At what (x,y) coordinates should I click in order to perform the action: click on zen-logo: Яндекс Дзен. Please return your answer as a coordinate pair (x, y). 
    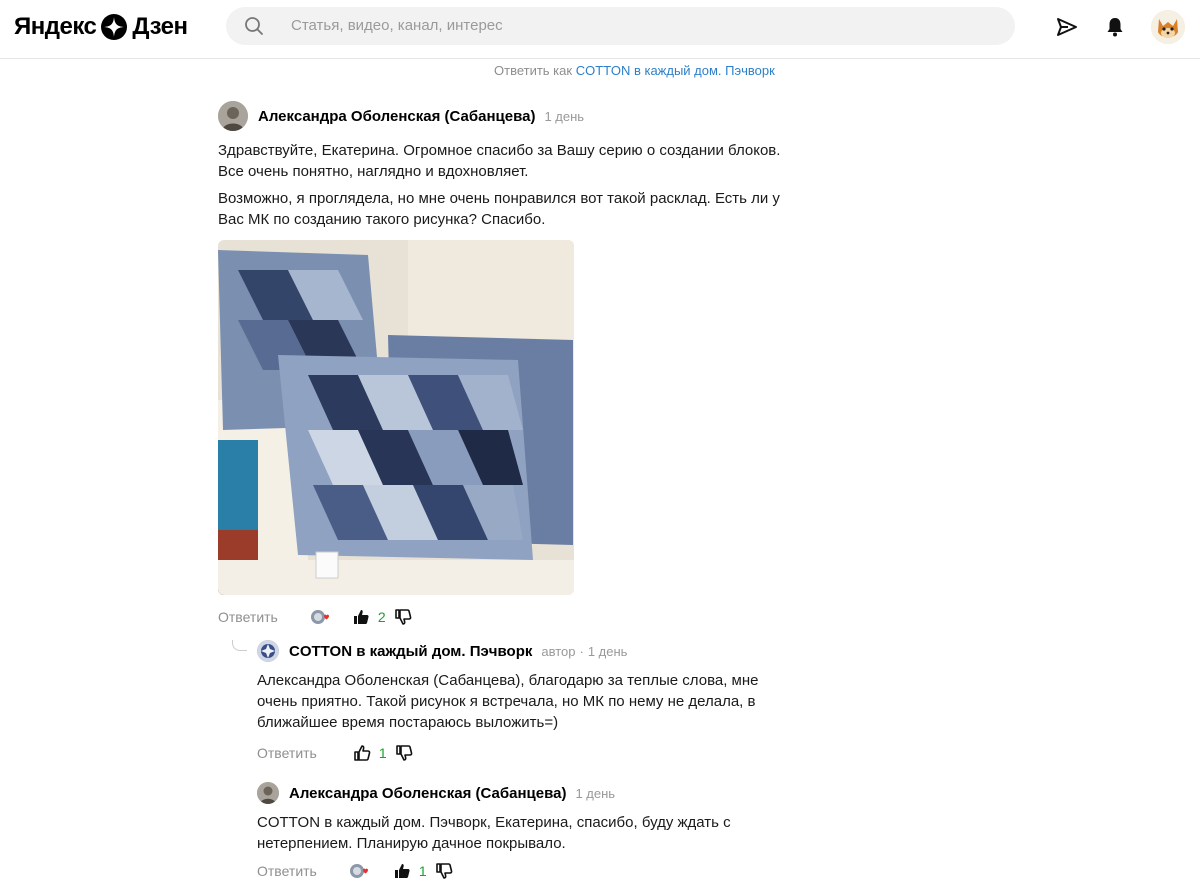
    Looking at the image, I should click on (101, 27).